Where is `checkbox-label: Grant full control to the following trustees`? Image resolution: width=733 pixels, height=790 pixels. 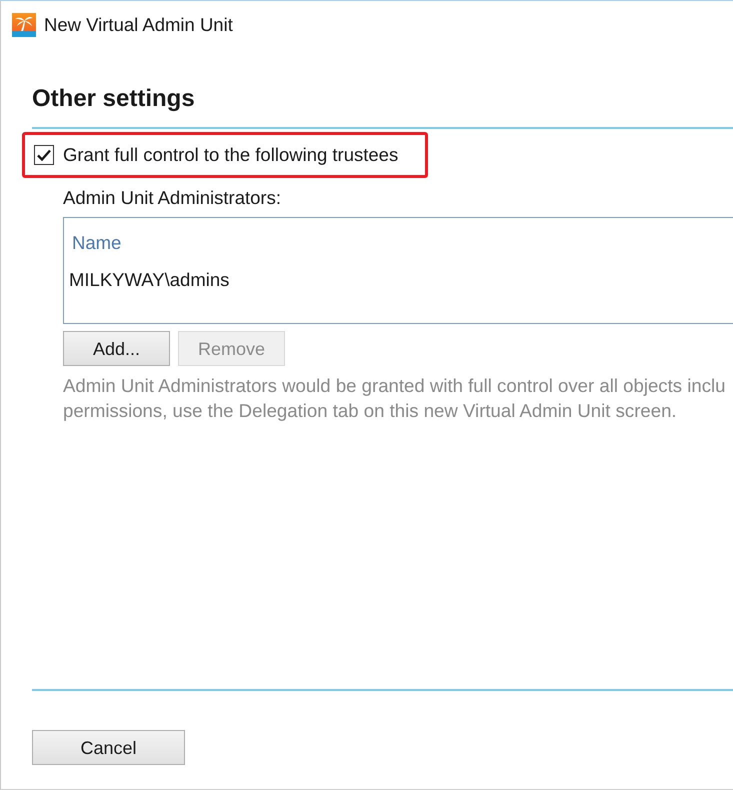
checkbox-label: Grant full control to the following trustees is located at coordinates (230, 155).